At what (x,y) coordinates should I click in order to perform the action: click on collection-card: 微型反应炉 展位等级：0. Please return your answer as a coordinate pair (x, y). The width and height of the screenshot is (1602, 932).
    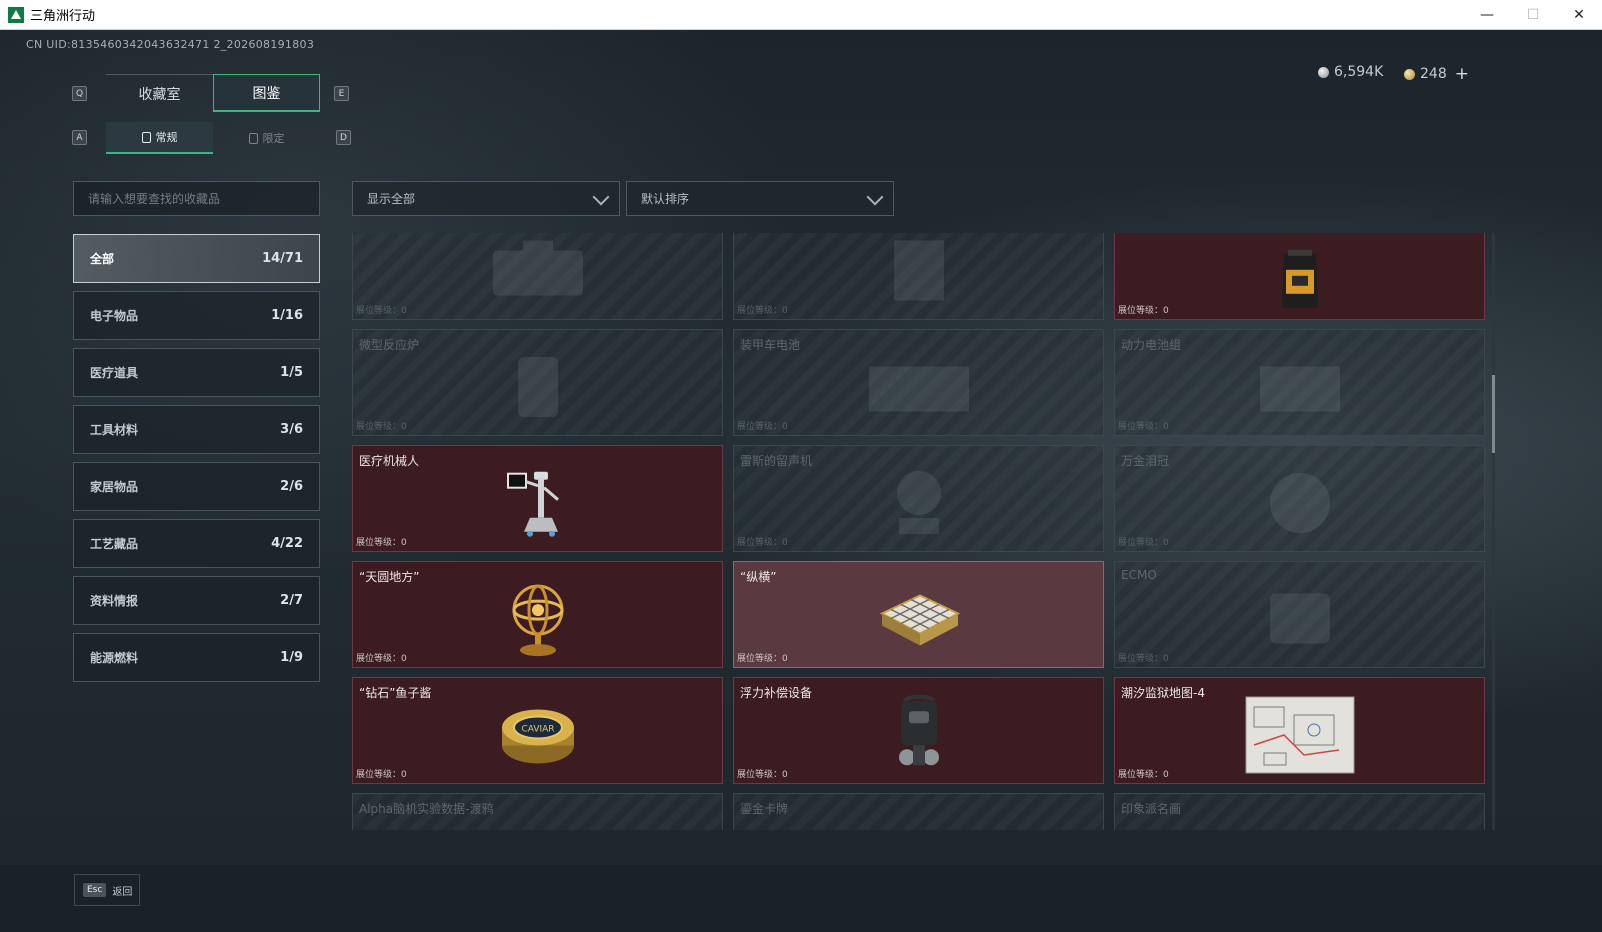
    Looking at the image, I should click on (537, 382).